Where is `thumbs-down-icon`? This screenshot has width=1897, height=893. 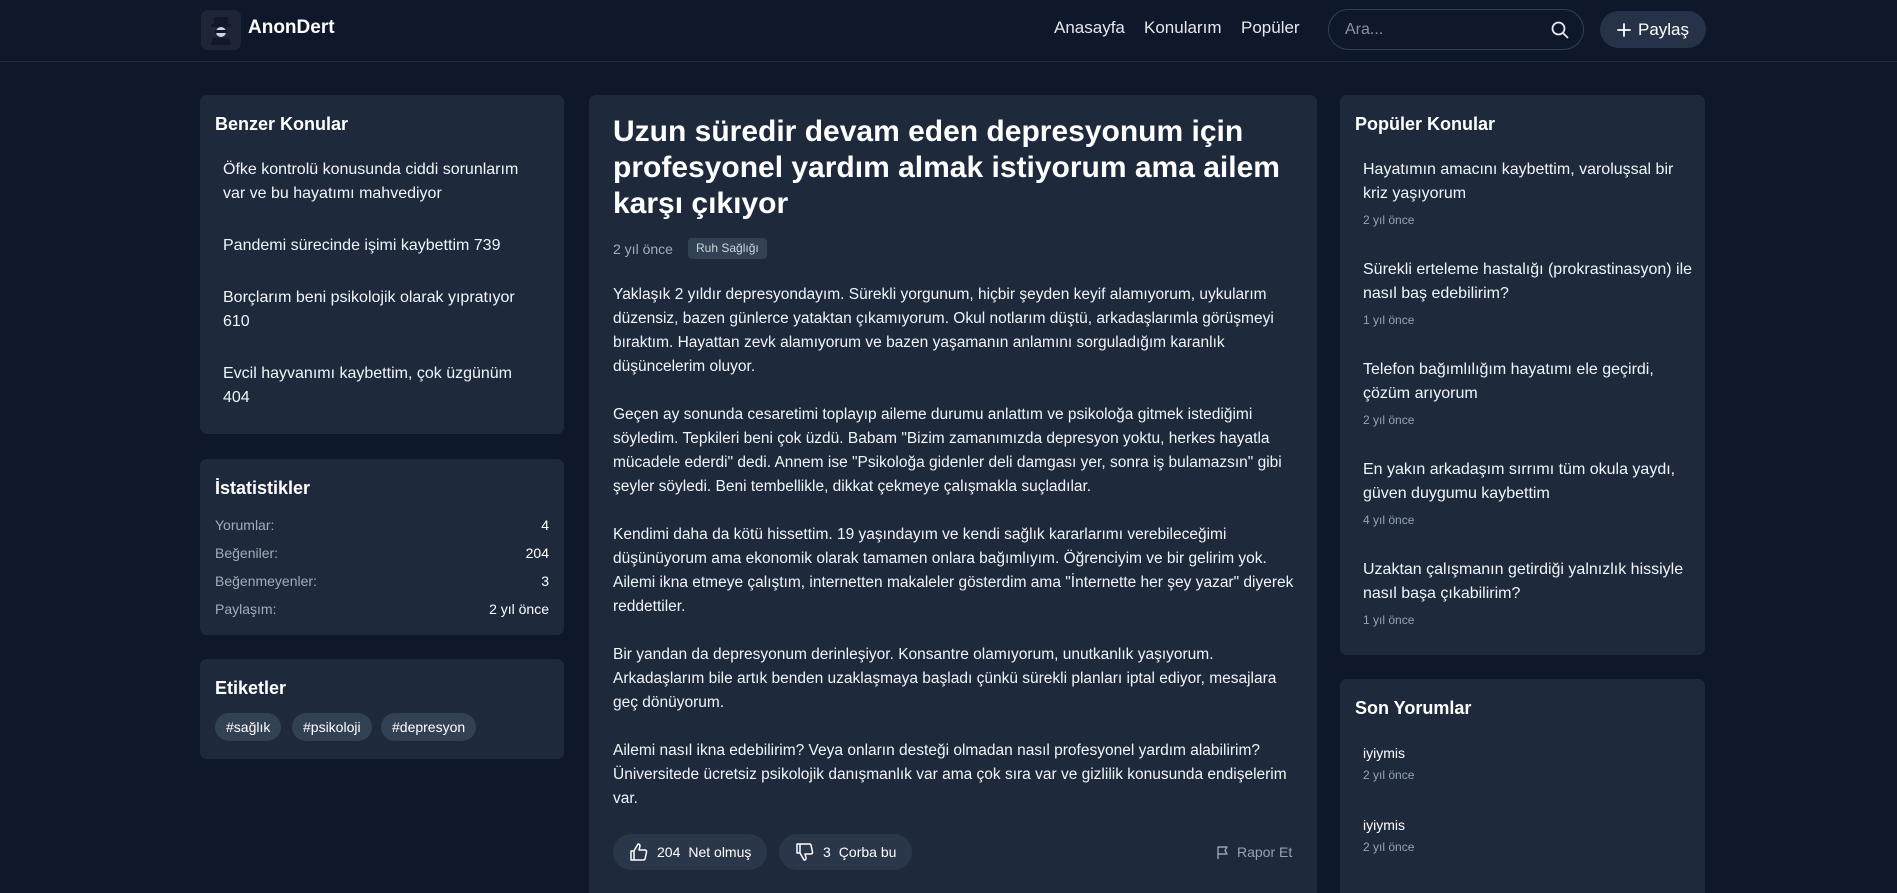 thumbs-down-icon is located at coordinates (805, 852).